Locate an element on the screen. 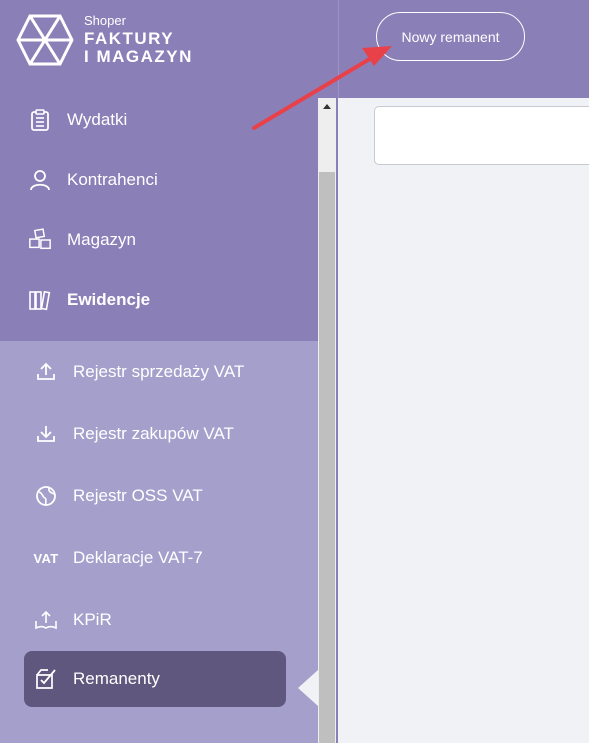  subnav-label: Rejestr sprzedaży VAT is located at coordinates (159, 371).